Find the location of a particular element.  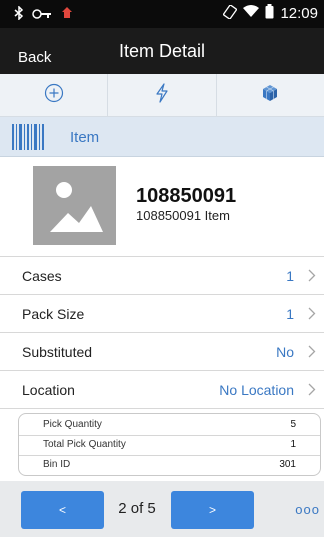

item-number: 108850091 is located at coordinates (186, 196).